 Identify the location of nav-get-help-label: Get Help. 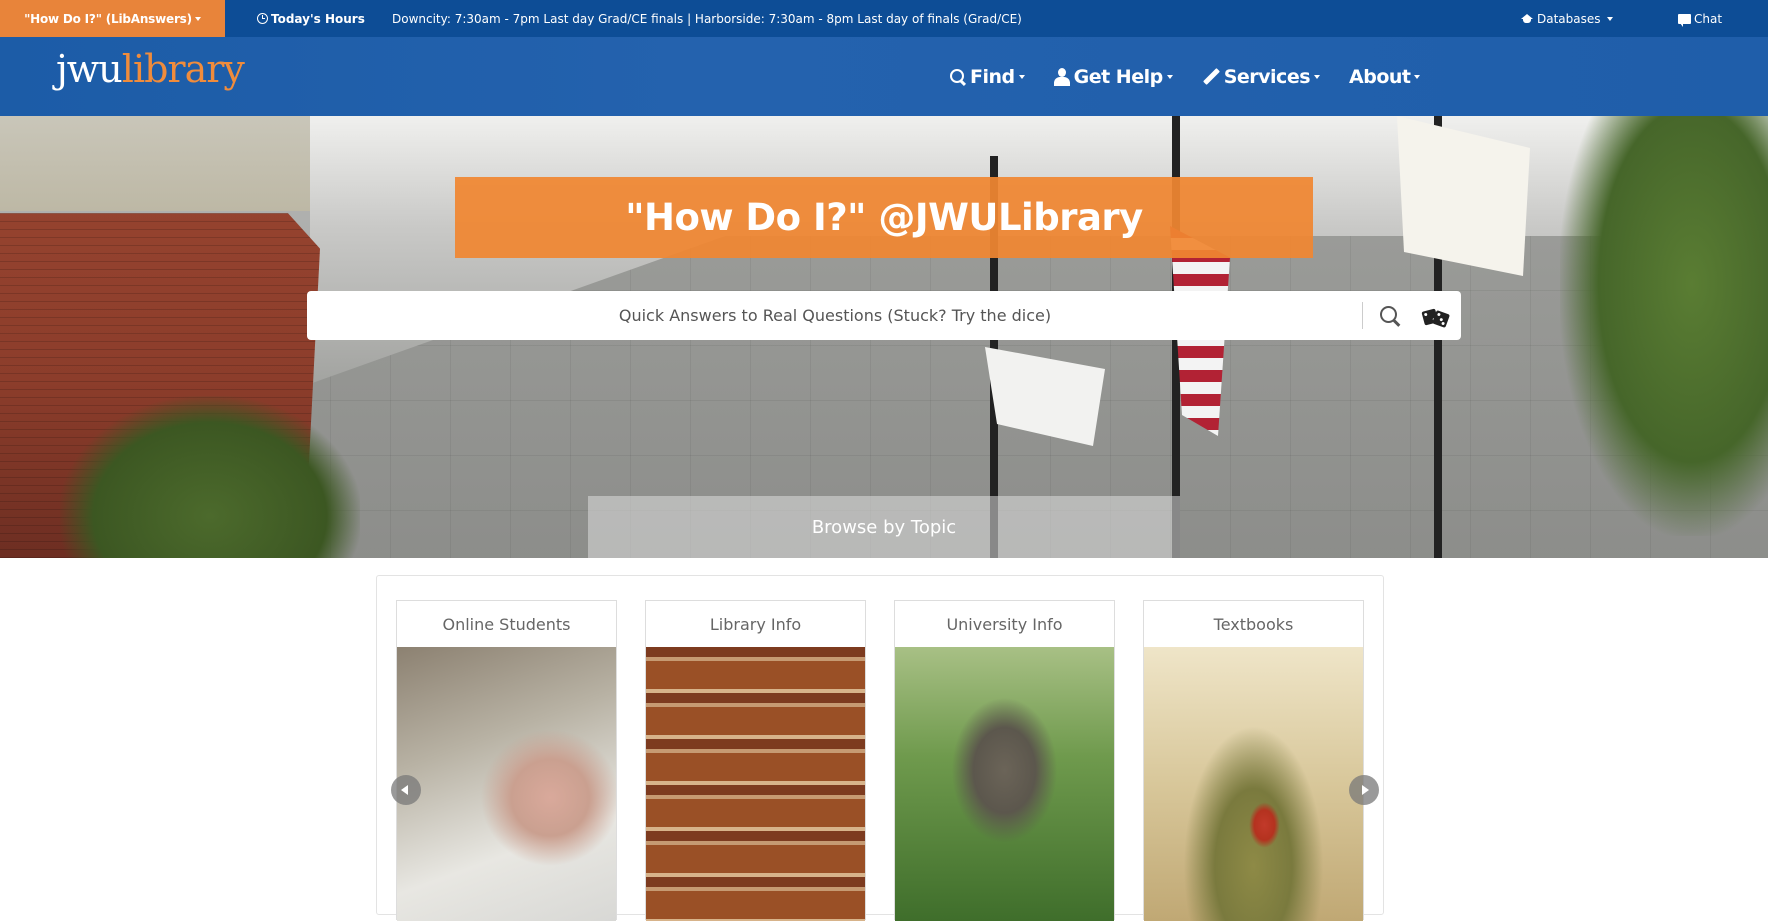
(1118, 76).